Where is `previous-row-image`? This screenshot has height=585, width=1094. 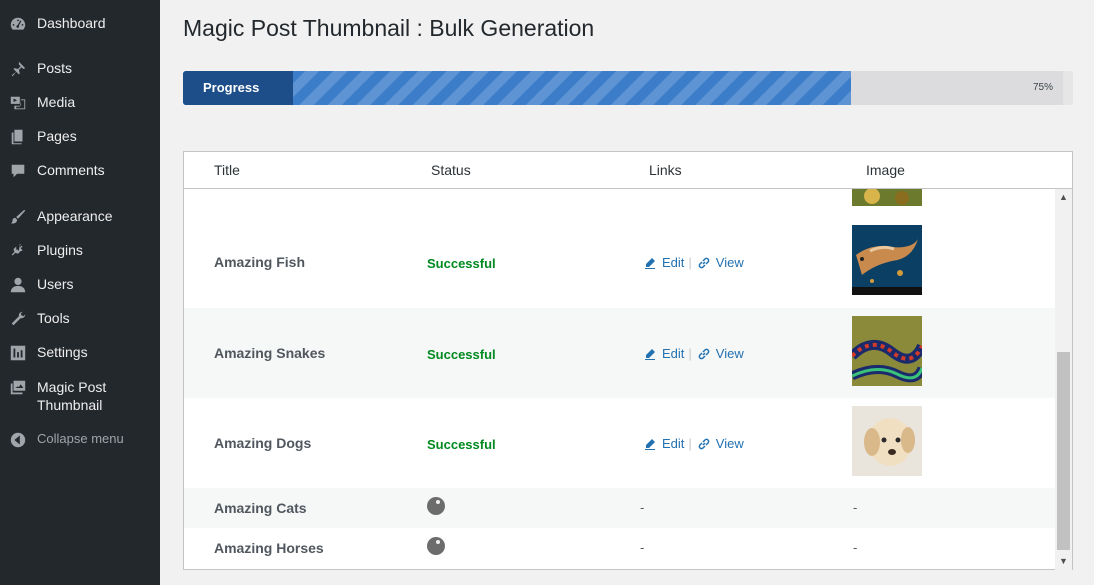 previous-row-image is located at coordinates (887, 197).